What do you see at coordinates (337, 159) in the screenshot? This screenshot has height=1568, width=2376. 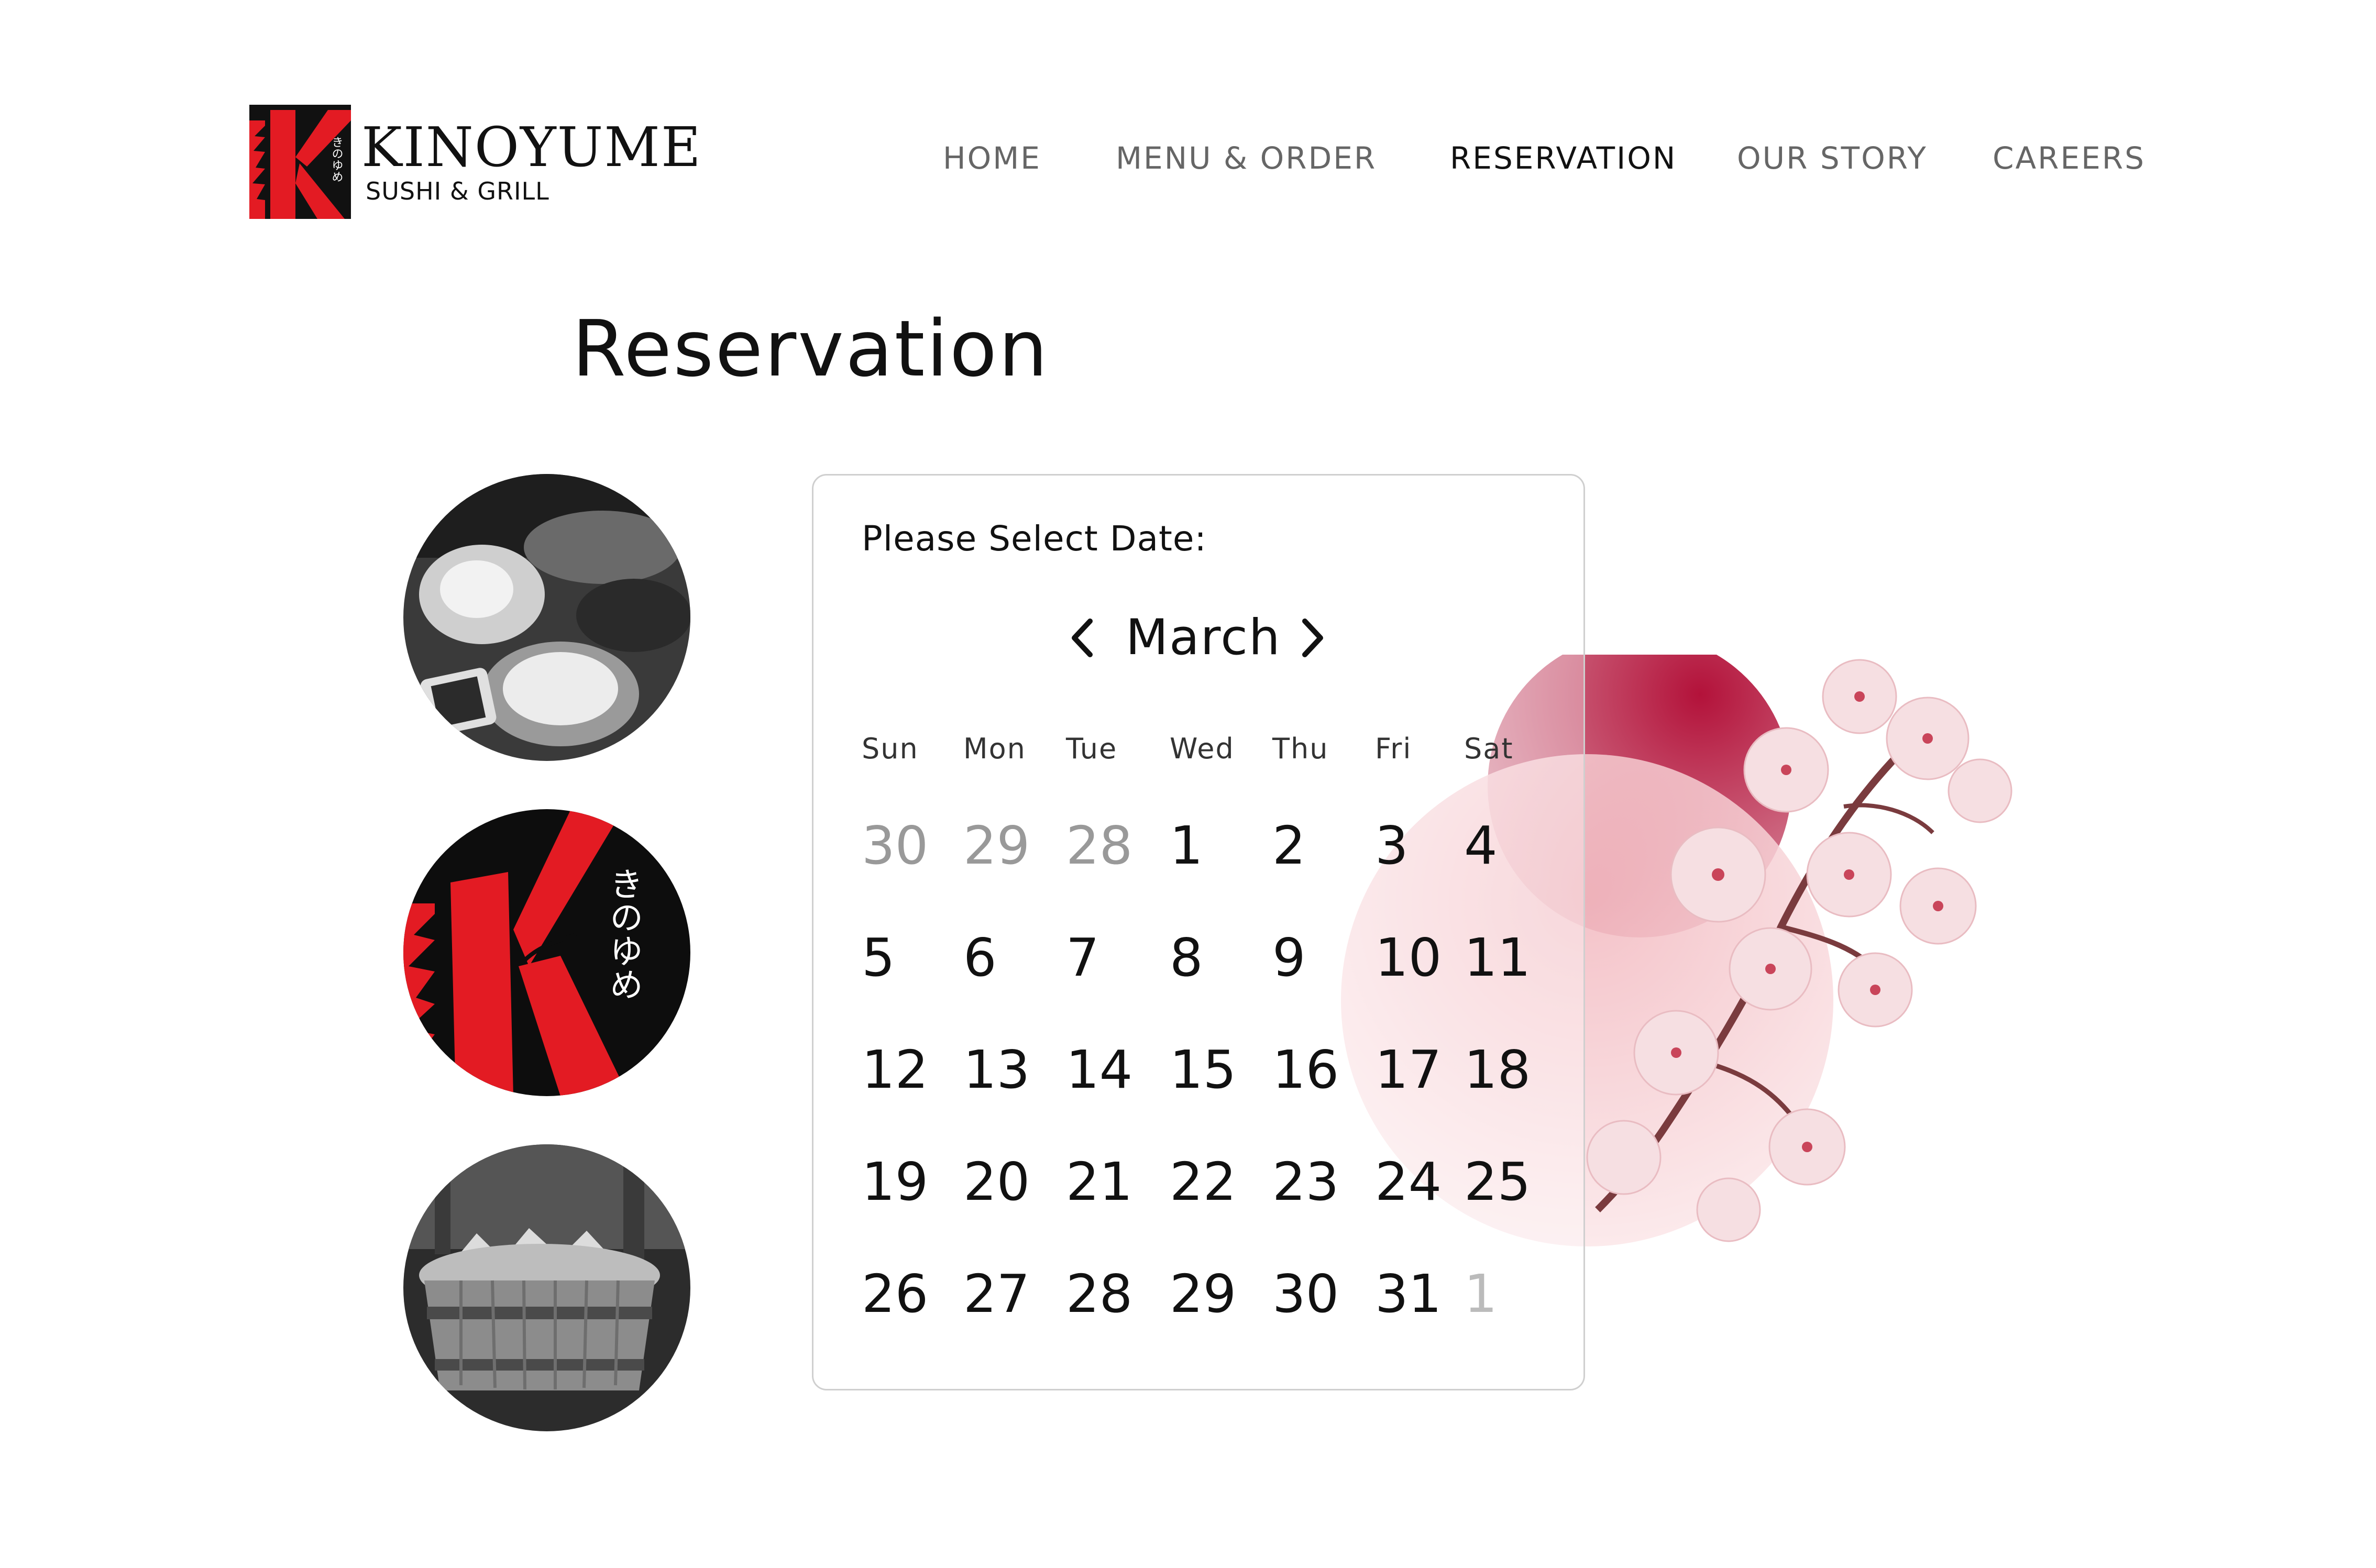 I see `logo-kana: きのゆめ` at bounding box center [337, 159].